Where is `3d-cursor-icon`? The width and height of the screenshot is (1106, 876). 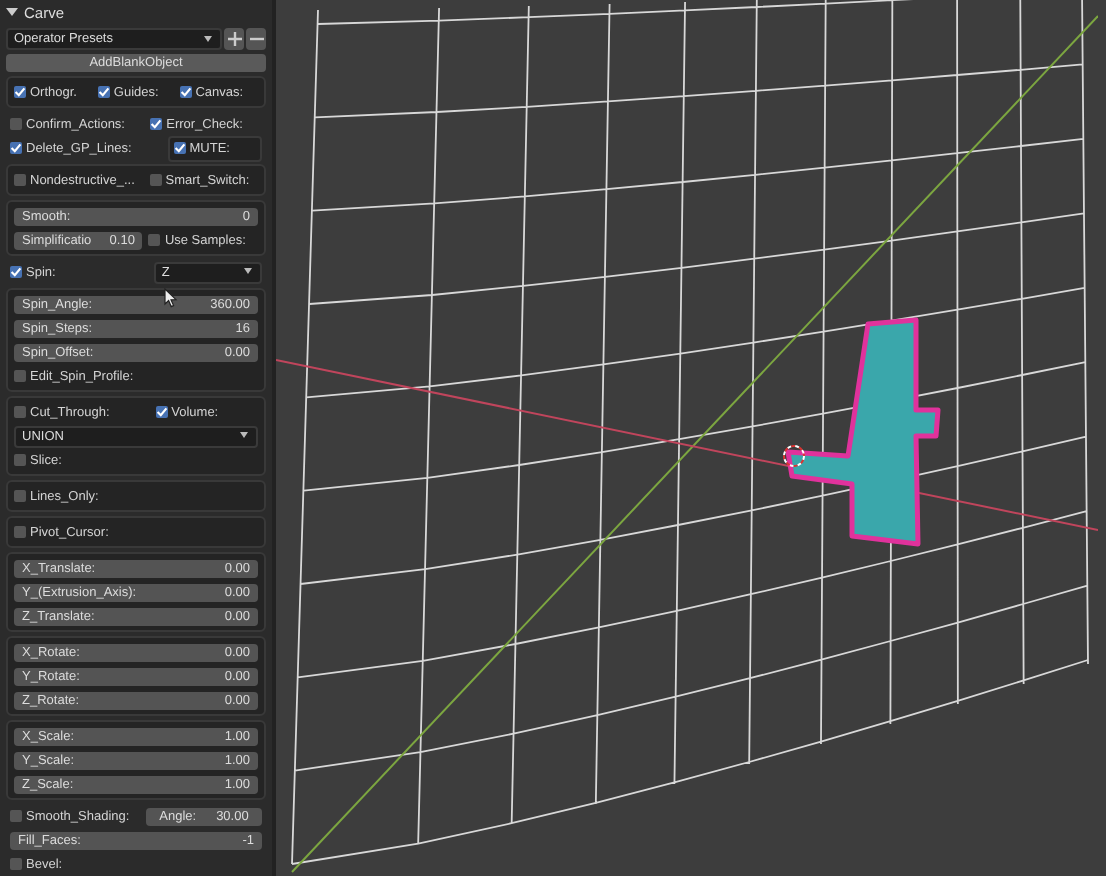
3d-cursor-icon is located at coordinates (794, 456).